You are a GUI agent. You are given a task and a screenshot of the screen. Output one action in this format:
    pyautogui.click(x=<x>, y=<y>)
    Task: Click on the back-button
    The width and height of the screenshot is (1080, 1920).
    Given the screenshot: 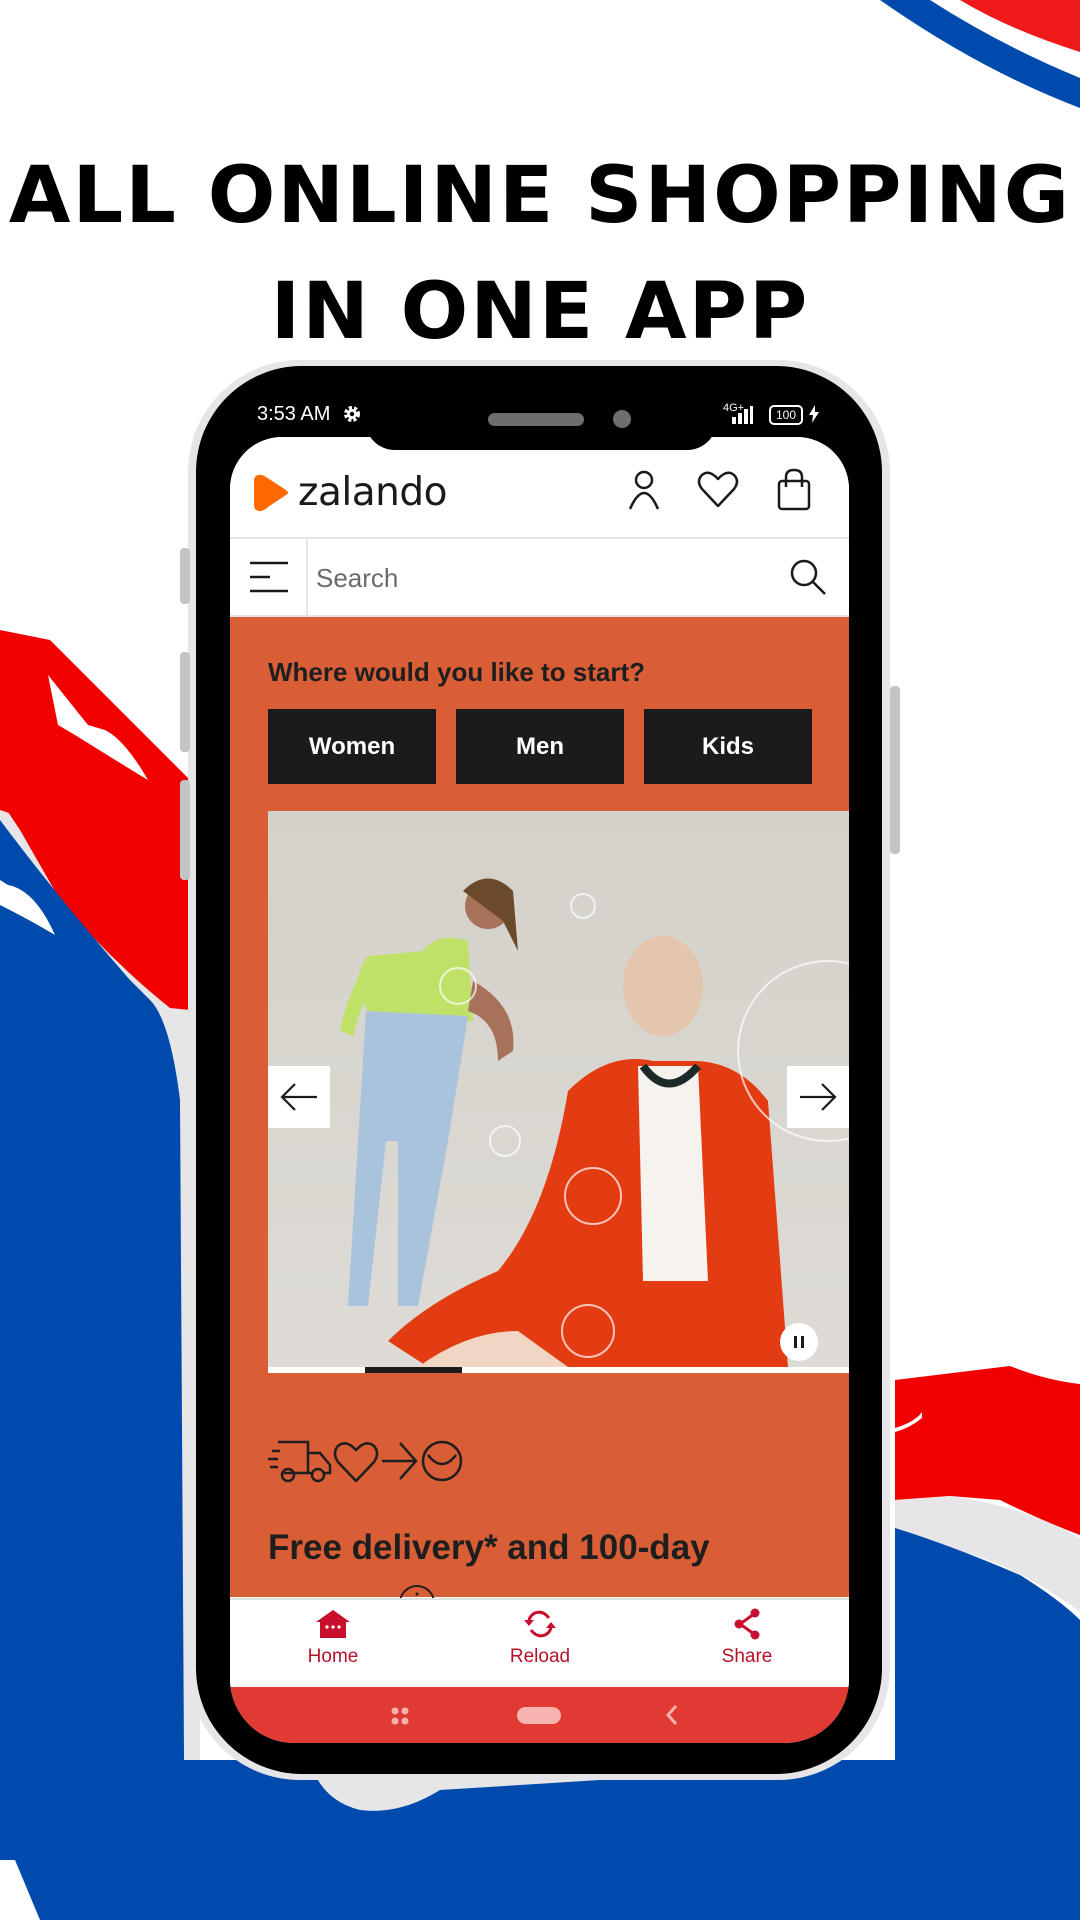 What is the action you would take?
    pyautogui.click(x=672, y=1717)
    